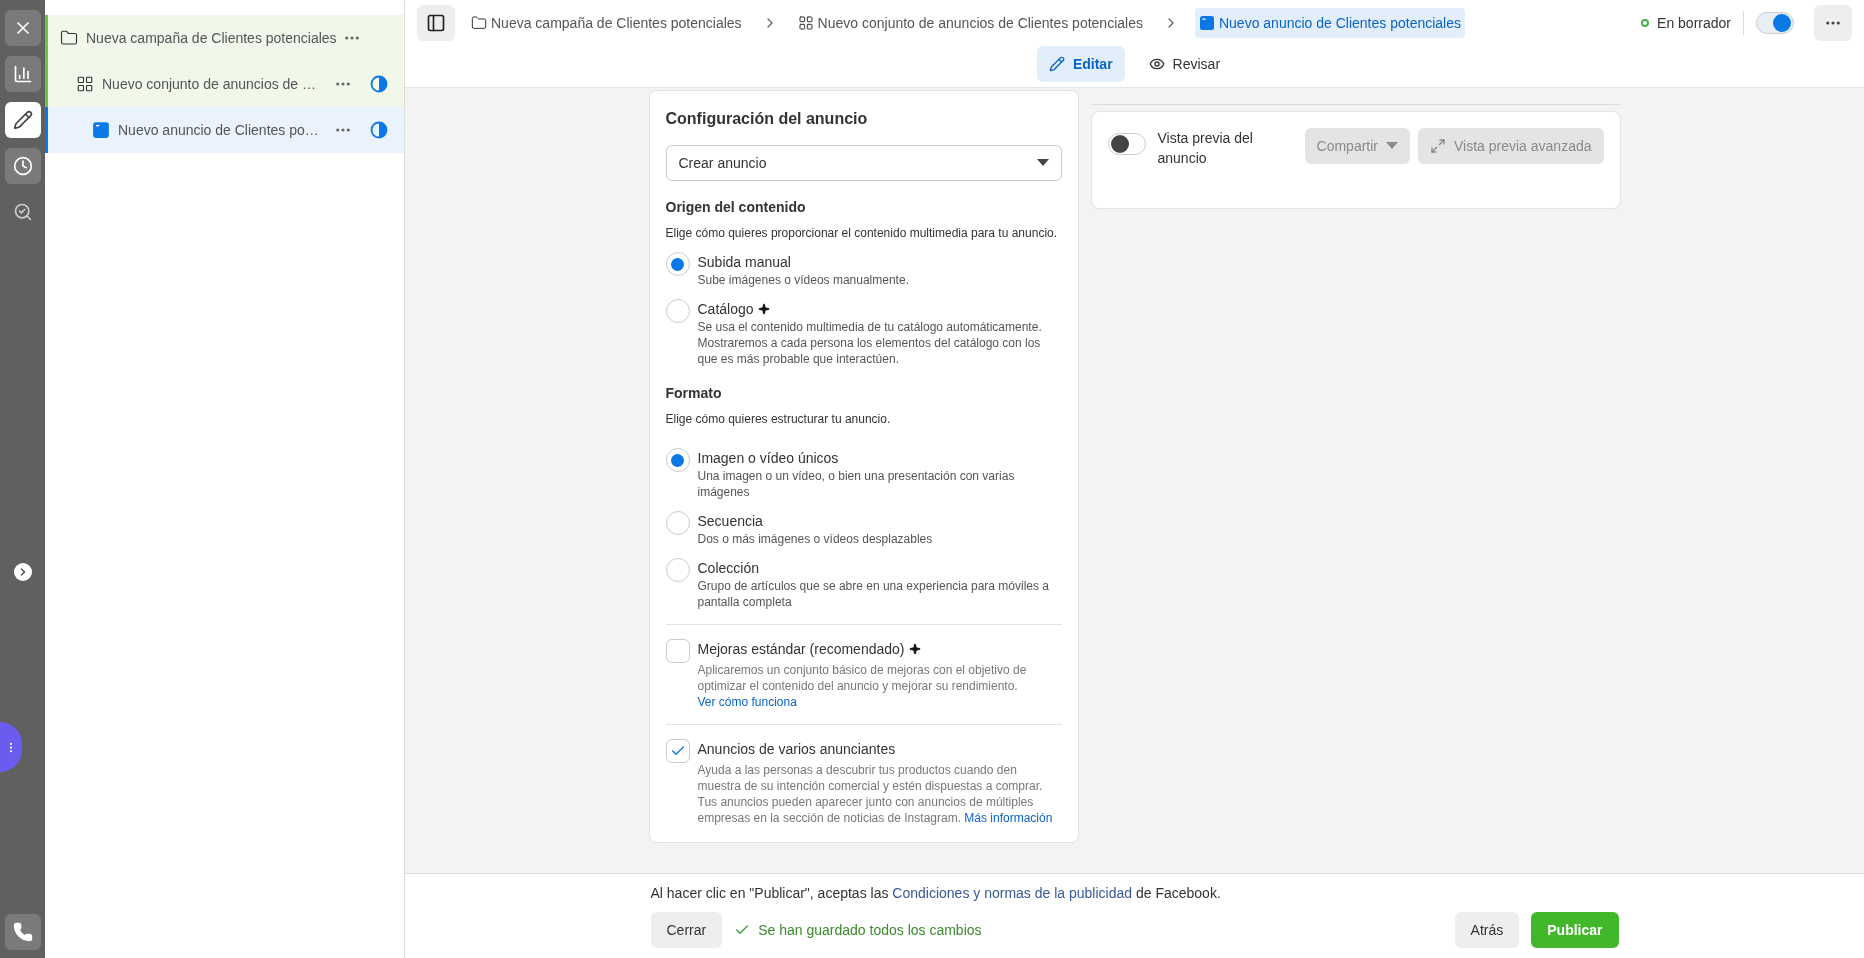 The image size is (1864, 958). What do you see at coordinates (862, 686) in the screenshot?
I see `checkbox-description: Aplicaremos un conjunto básico de mejoras con el objetivo de optimizar el contenido del anuncio y mejorar su rendimiento. Ver cómo funciona` at bounding box center [862, 686].